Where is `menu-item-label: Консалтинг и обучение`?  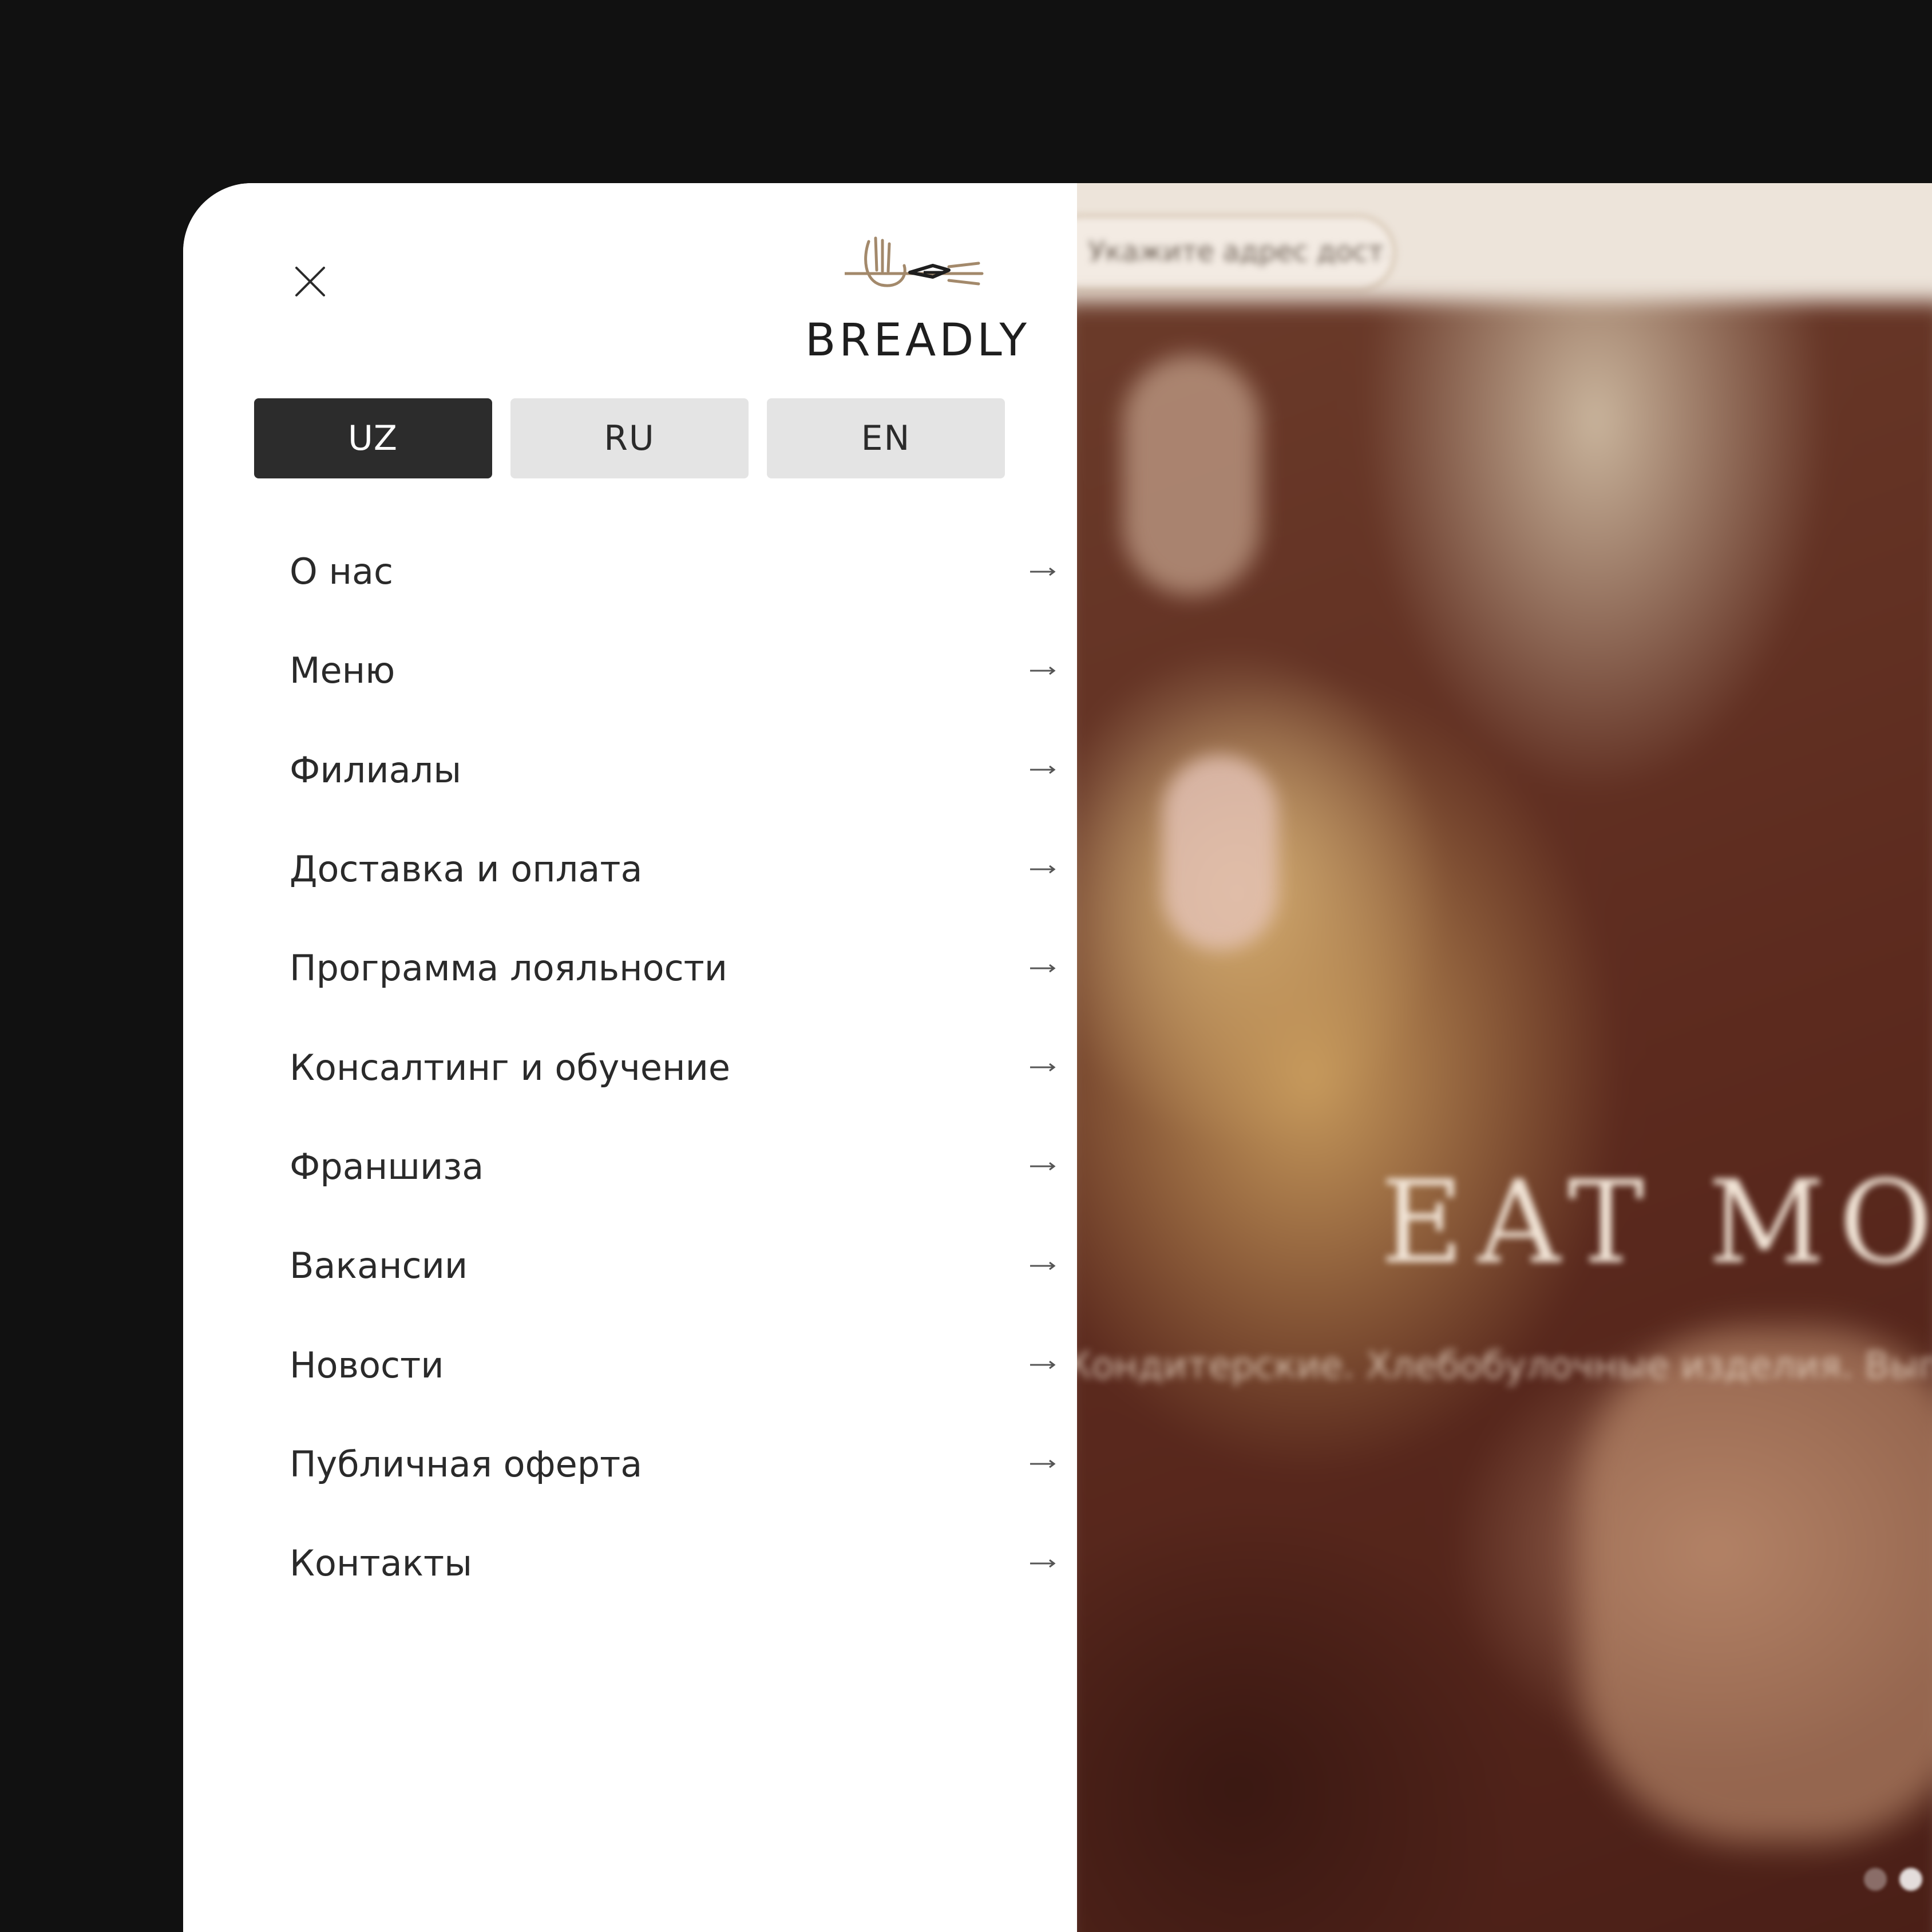
menu-item-label: Консалтинг и обучение is located at coordinates (510, 1067).